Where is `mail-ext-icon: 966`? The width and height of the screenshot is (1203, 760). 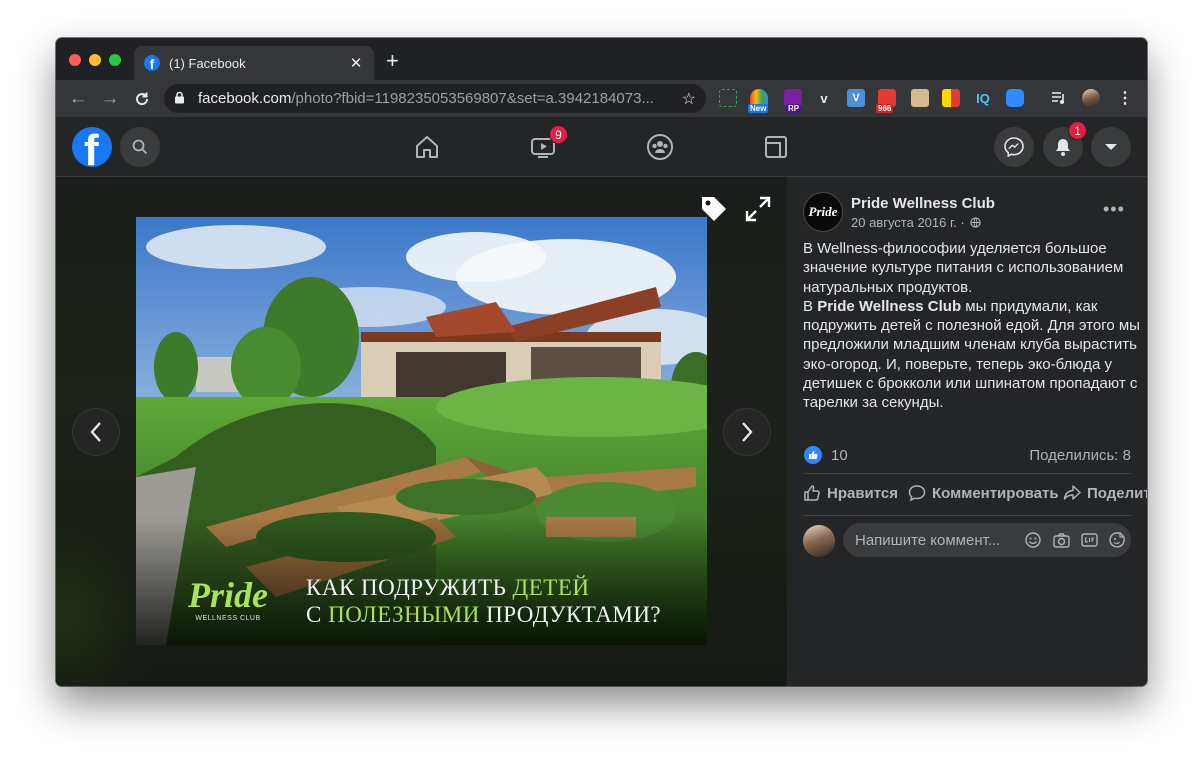
mail-ext-icon: 966 is located at coordinates (886, 101).